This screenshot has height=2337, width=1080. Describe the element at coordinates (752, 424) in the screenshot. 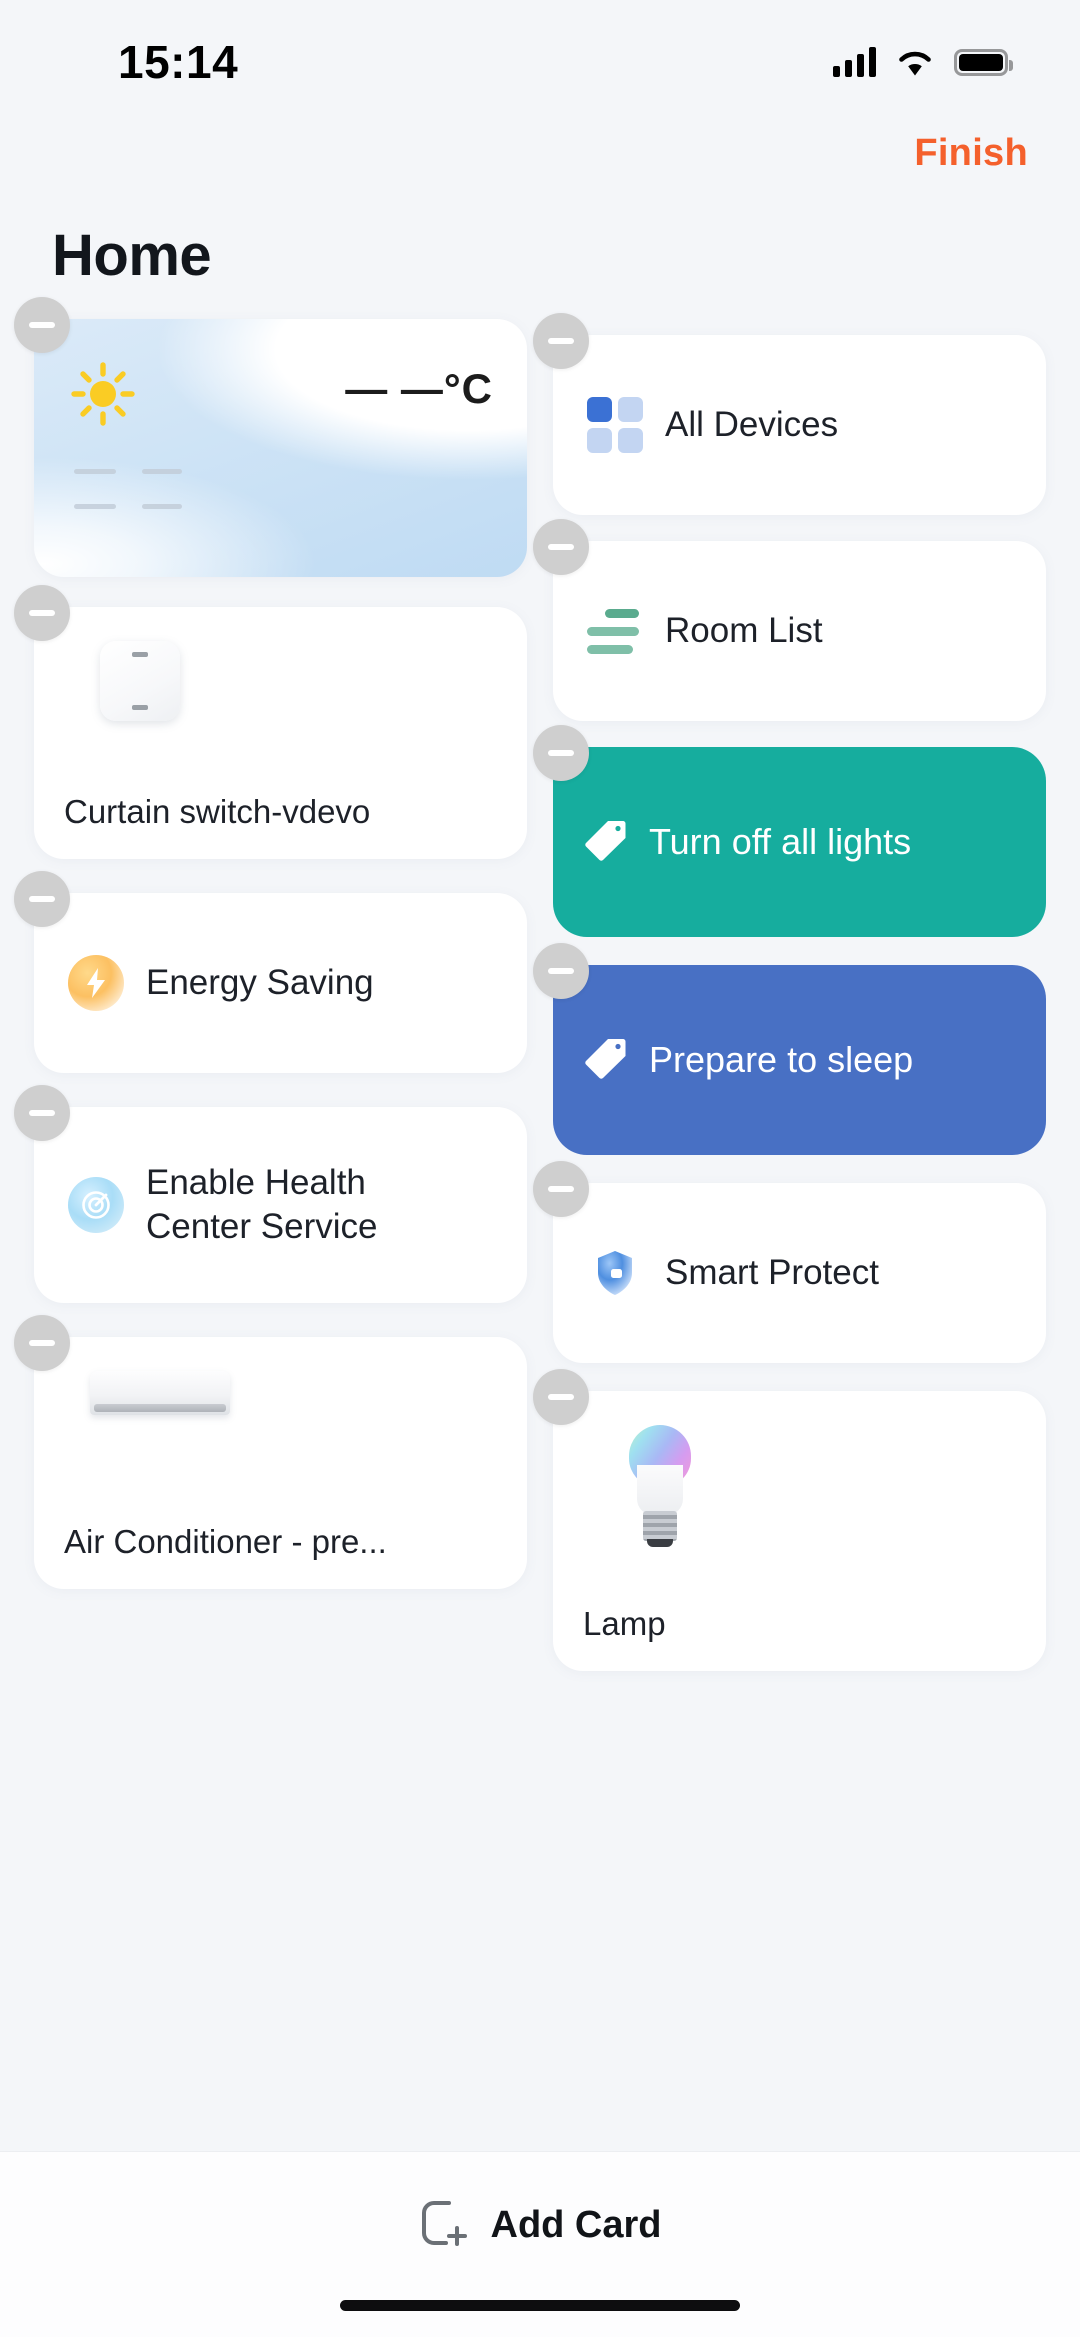

I see `all-devices-label: All Devices` at that location.